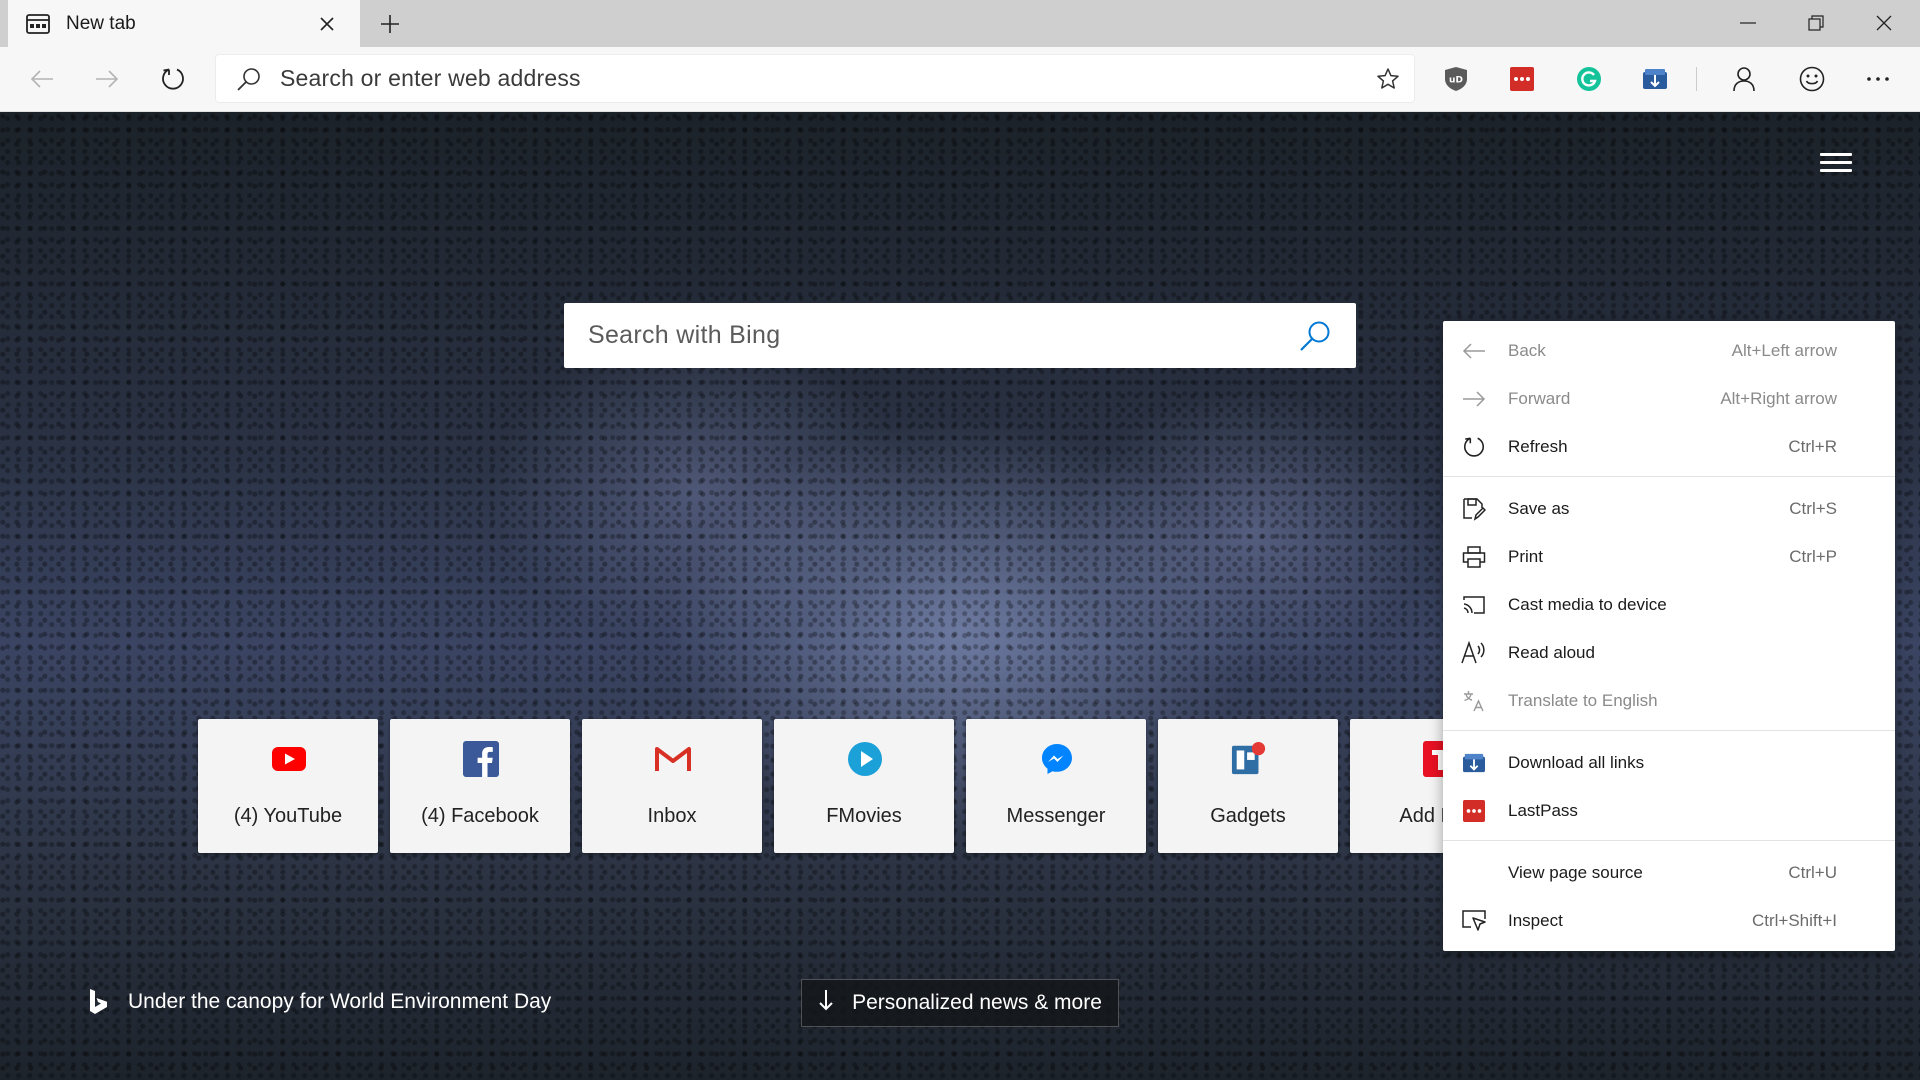 This screenshot has width=1920, height=1080. I want to click on close-window-icon, so click(1884, 22).